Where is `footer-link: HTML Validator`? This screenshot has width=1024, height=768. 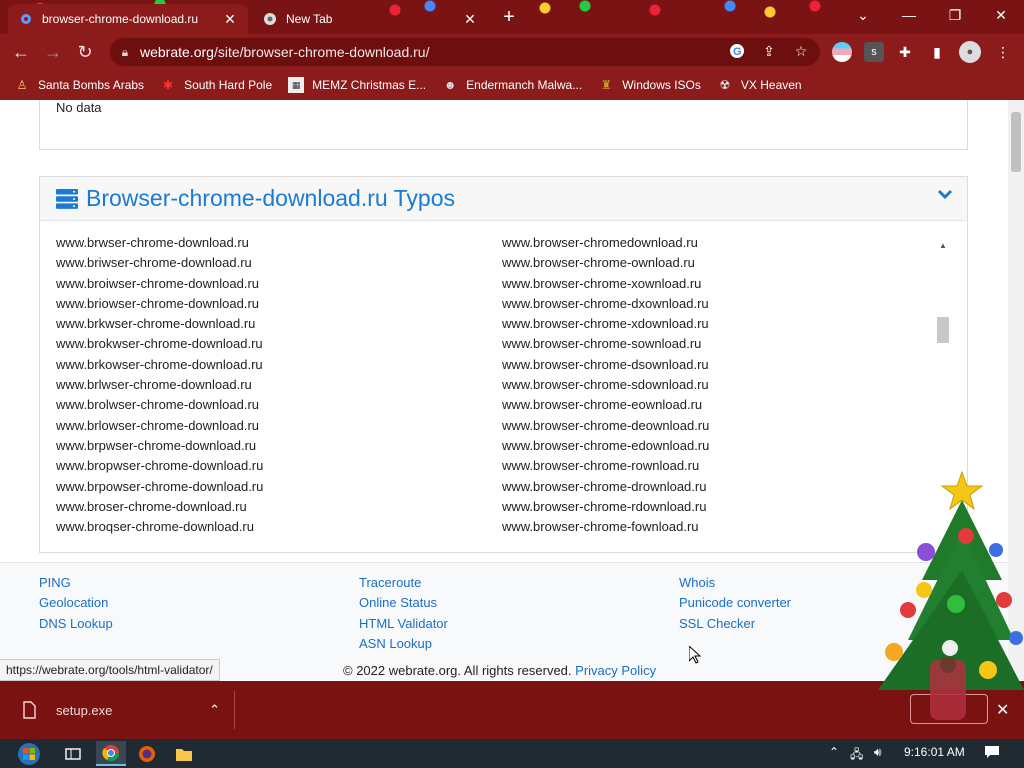 footer-link: HTML Validator is located at coordinates (403, 624).